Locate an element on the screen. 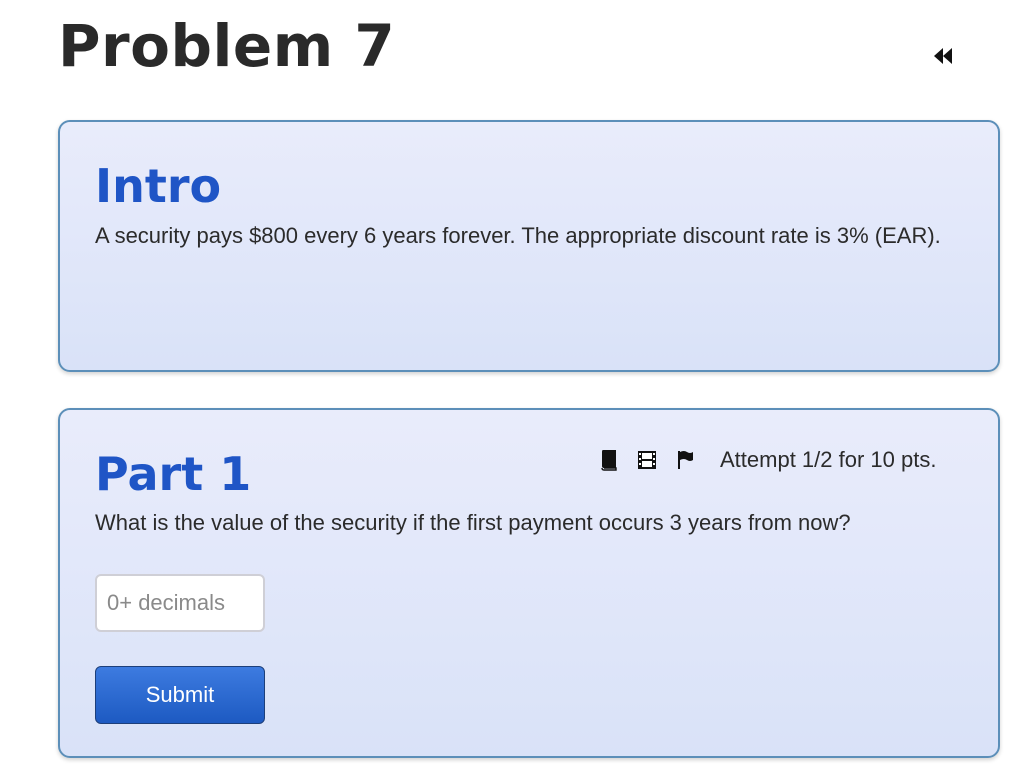 This screenshot has height=764, width=1028. book-icon is located at coordinates (609, 460).